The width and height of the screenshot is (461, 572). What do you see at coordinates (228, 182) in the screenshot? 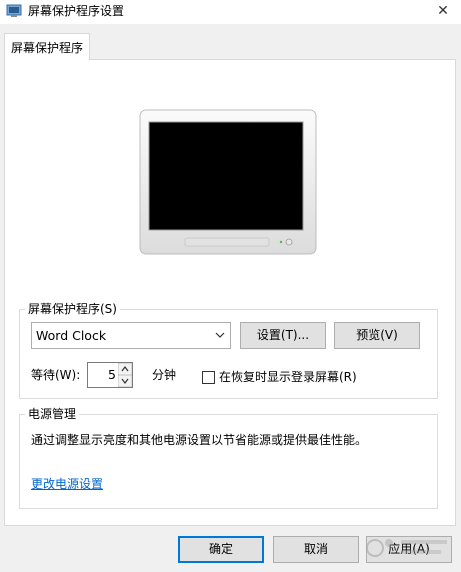
I see `monitor-preview-icon` at bounding box center [228, 182].